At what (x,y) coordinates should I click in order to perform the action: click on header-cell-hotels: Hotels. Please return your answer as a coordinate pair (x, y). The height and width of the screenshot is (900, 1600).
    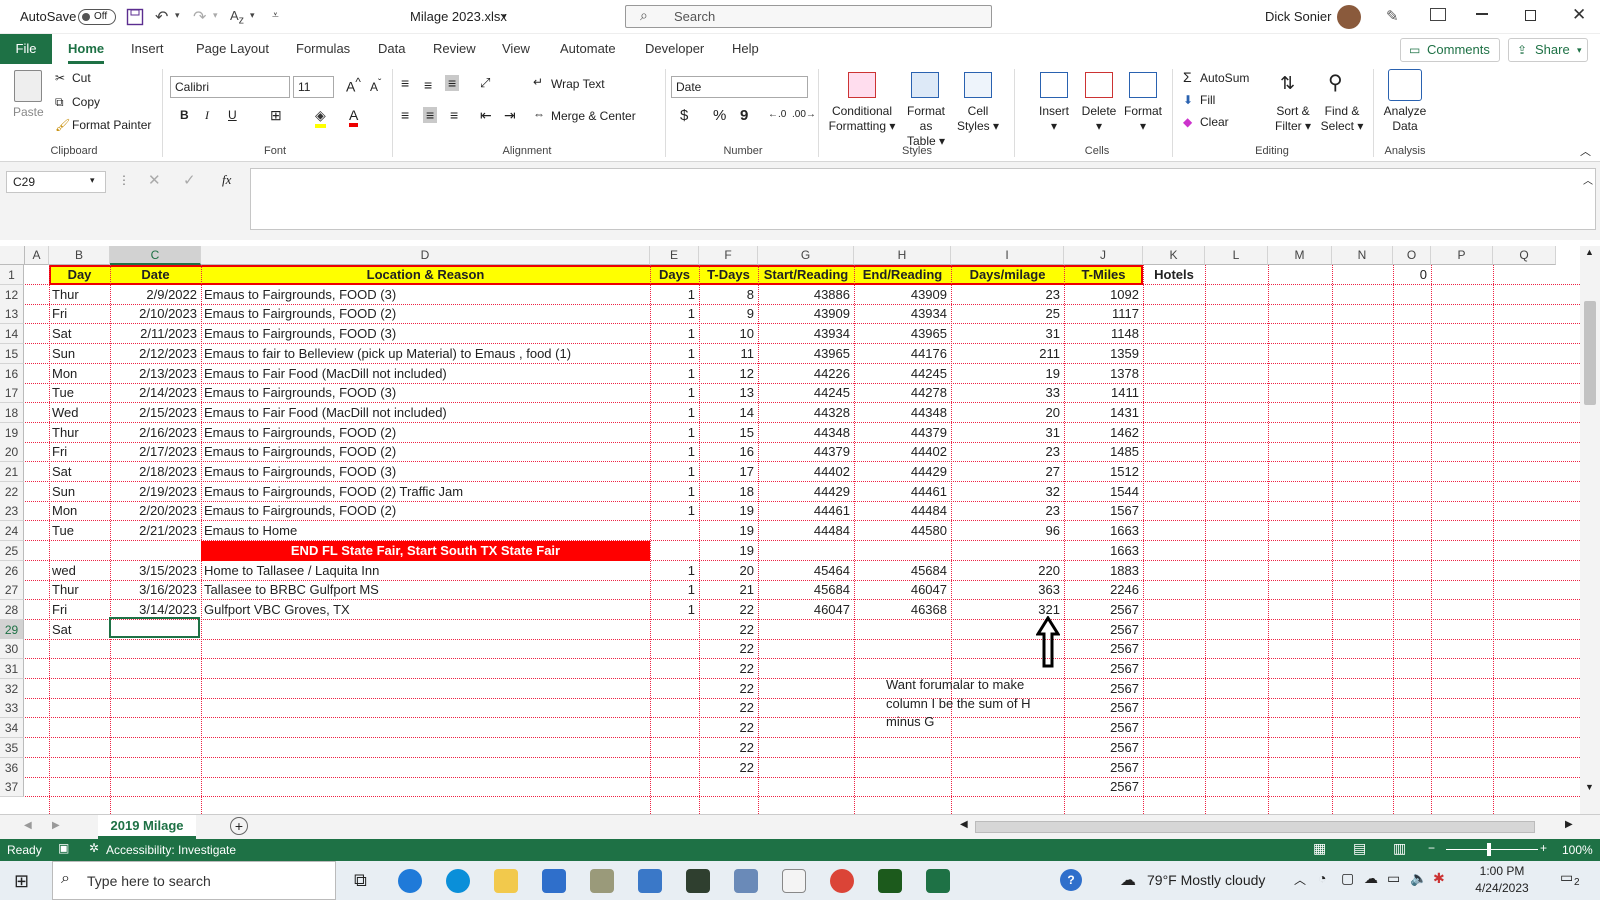
    Looking at the image, I should click on (1174, 275).